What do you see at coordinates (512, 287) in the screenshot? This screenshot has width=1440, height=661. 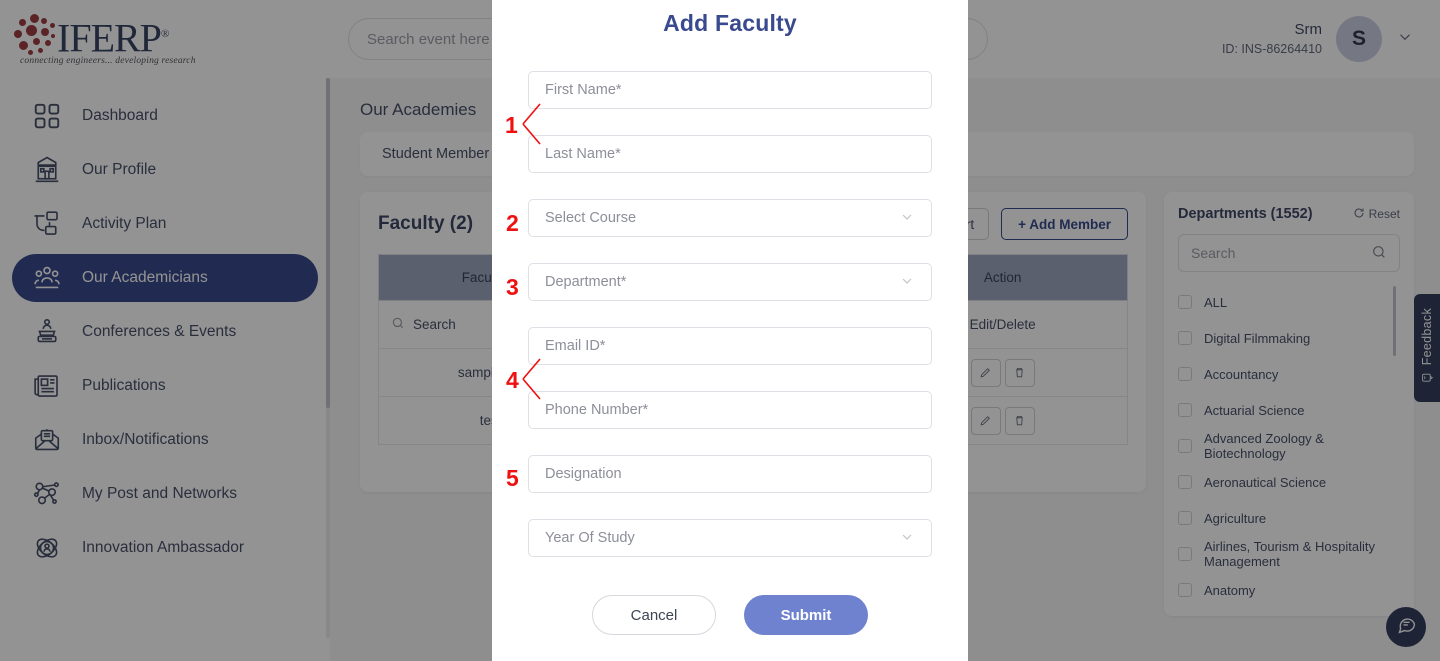 I see `annotation-marker-3: 3` at bounding box center [512, 287].